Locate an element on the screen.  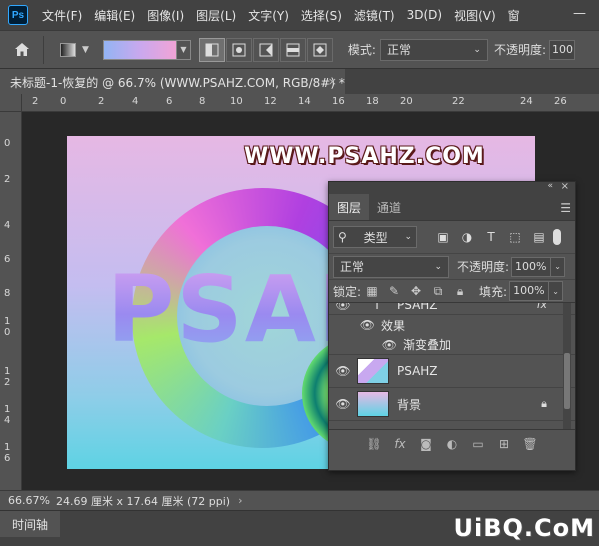
link-layers-icon: ⛓︎ is located at coordinates (374, 444).